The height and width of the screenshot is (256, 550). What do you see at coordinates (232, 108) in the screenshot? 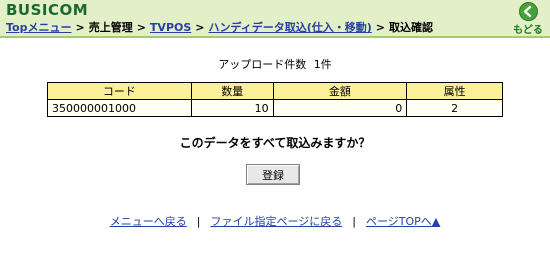
I see `cell-quantity: 10` at bounding box center [232, 108].